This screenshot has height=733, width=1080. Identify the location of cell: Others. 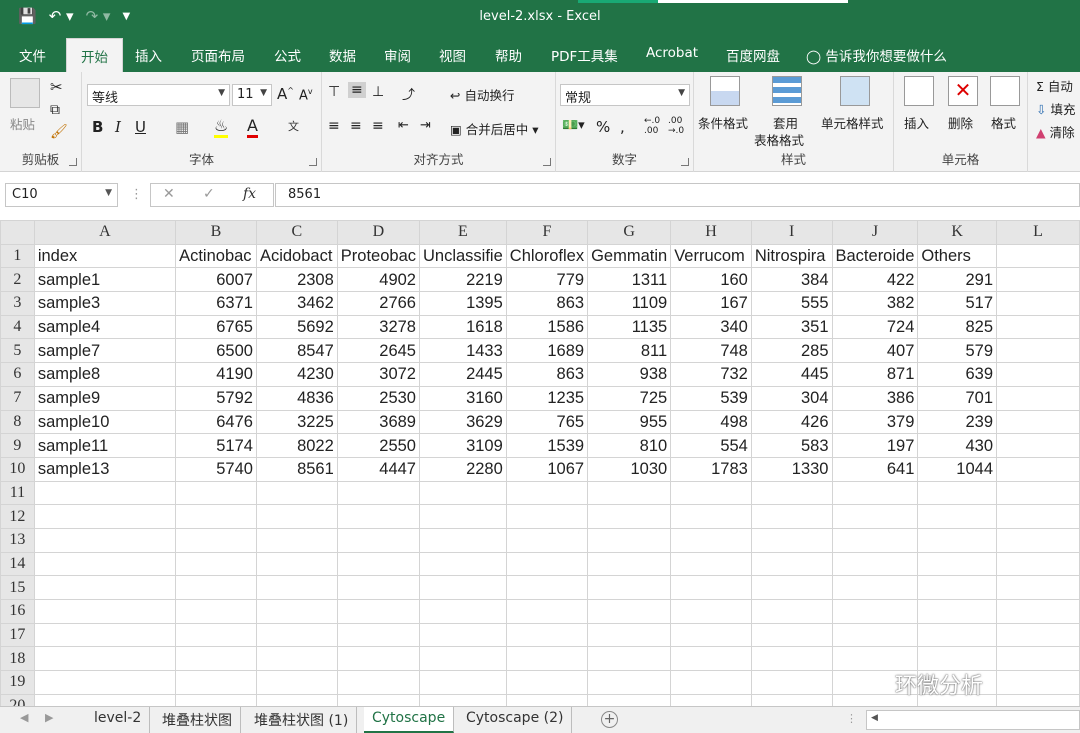
(957, 256).